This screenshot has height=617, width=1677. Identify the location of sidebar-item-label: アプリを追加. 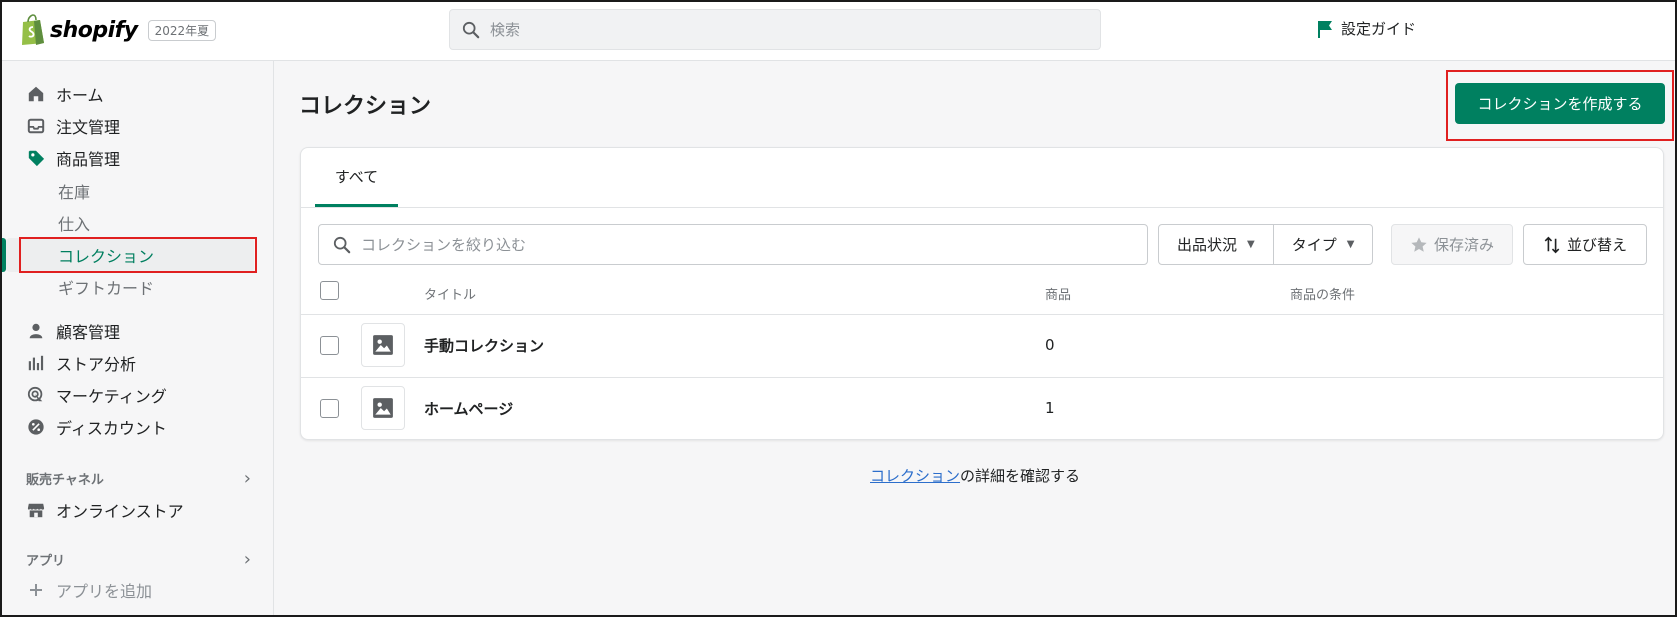
(104, 591).